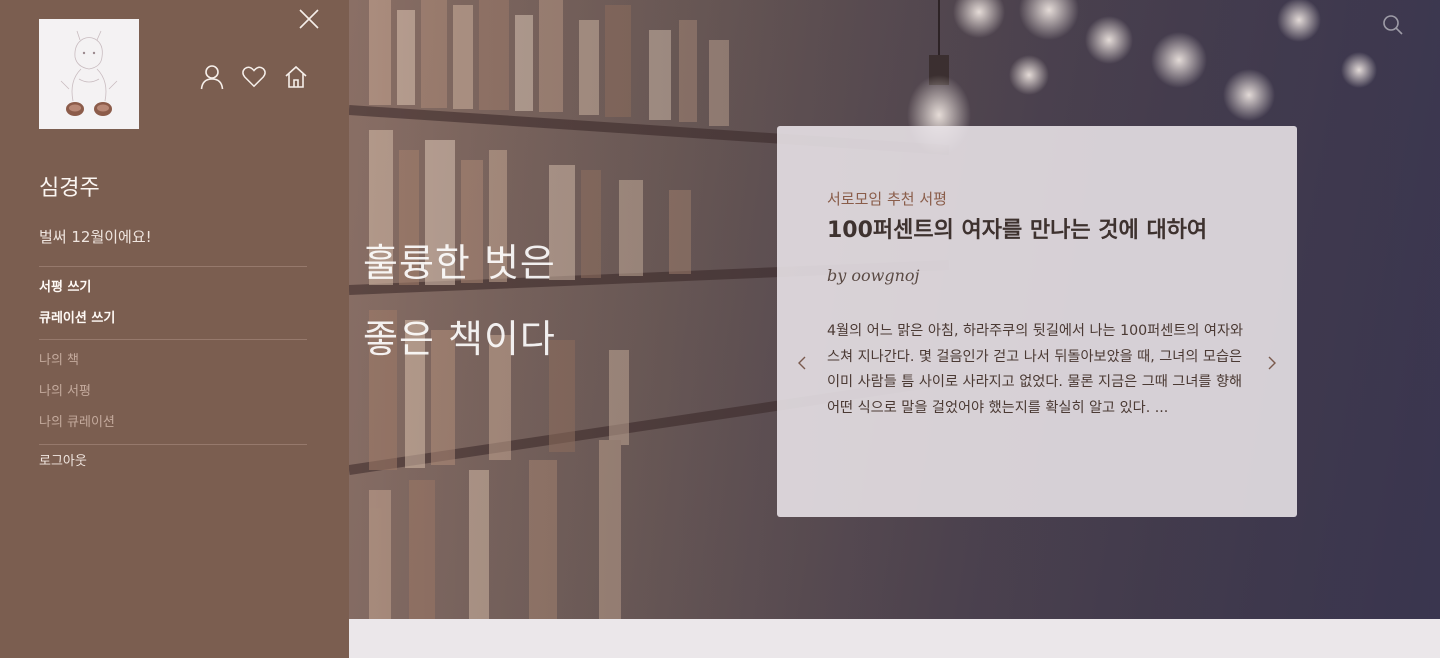 This screenshot has height=658, width=1440. Describe the element at coordinates (887, 199) in the screenshot. I see `review-category: 서로모임 추천 서평` at that location.